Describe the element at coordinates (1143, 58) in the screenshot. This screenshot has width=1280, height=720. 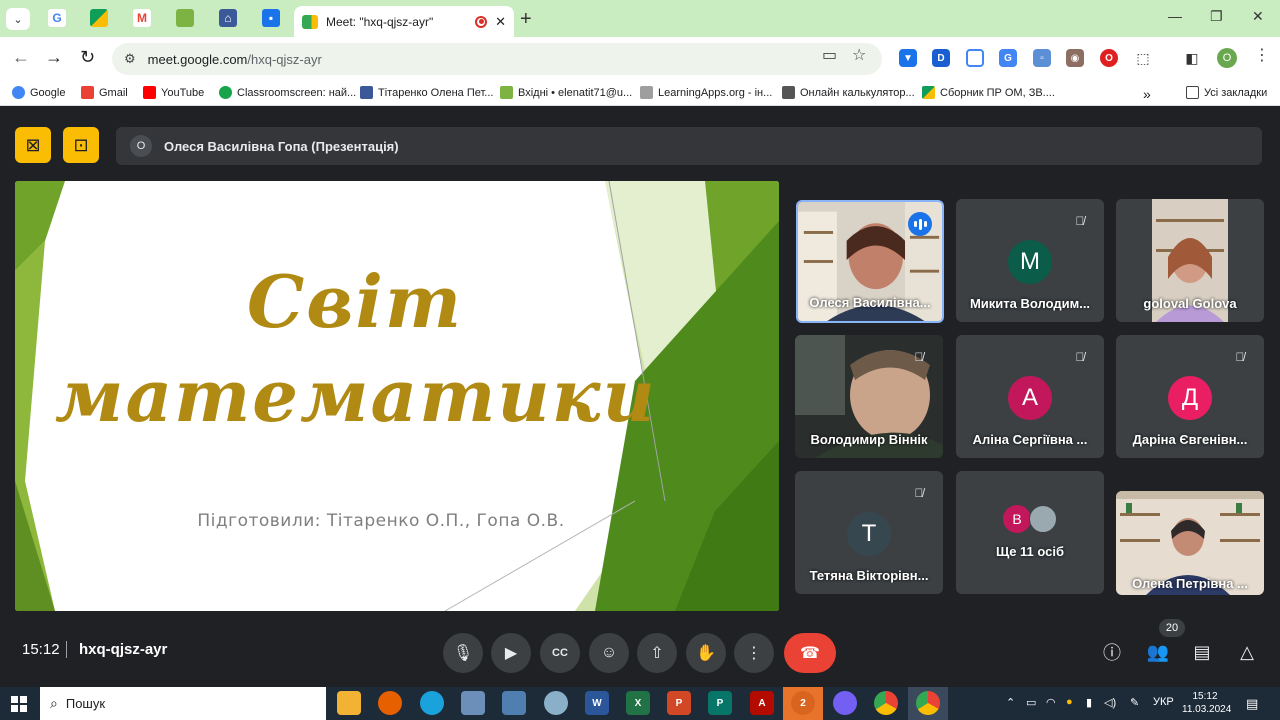
I see `extensions-puzzle-icon: ⬚` at that location.